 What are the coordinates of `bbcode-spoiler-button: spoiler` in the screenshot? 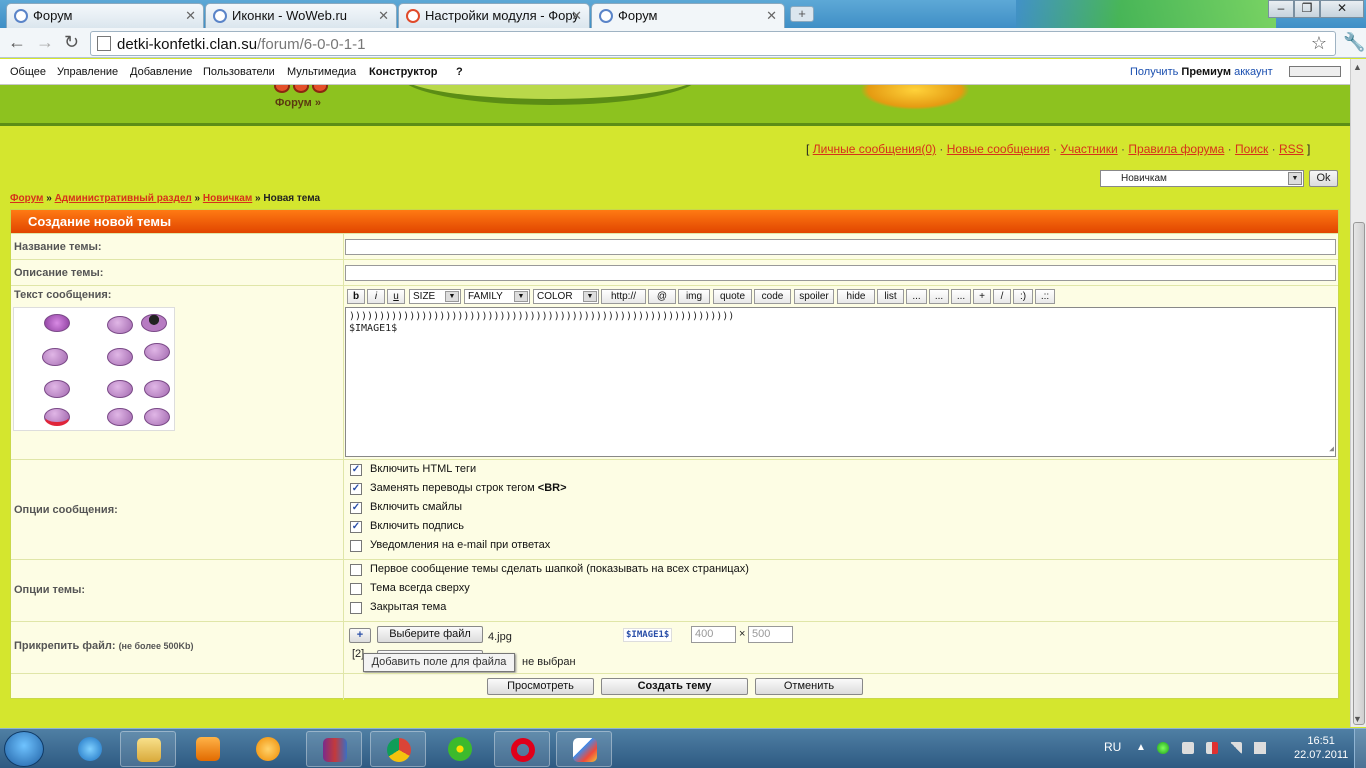 It's located at (814, 296).